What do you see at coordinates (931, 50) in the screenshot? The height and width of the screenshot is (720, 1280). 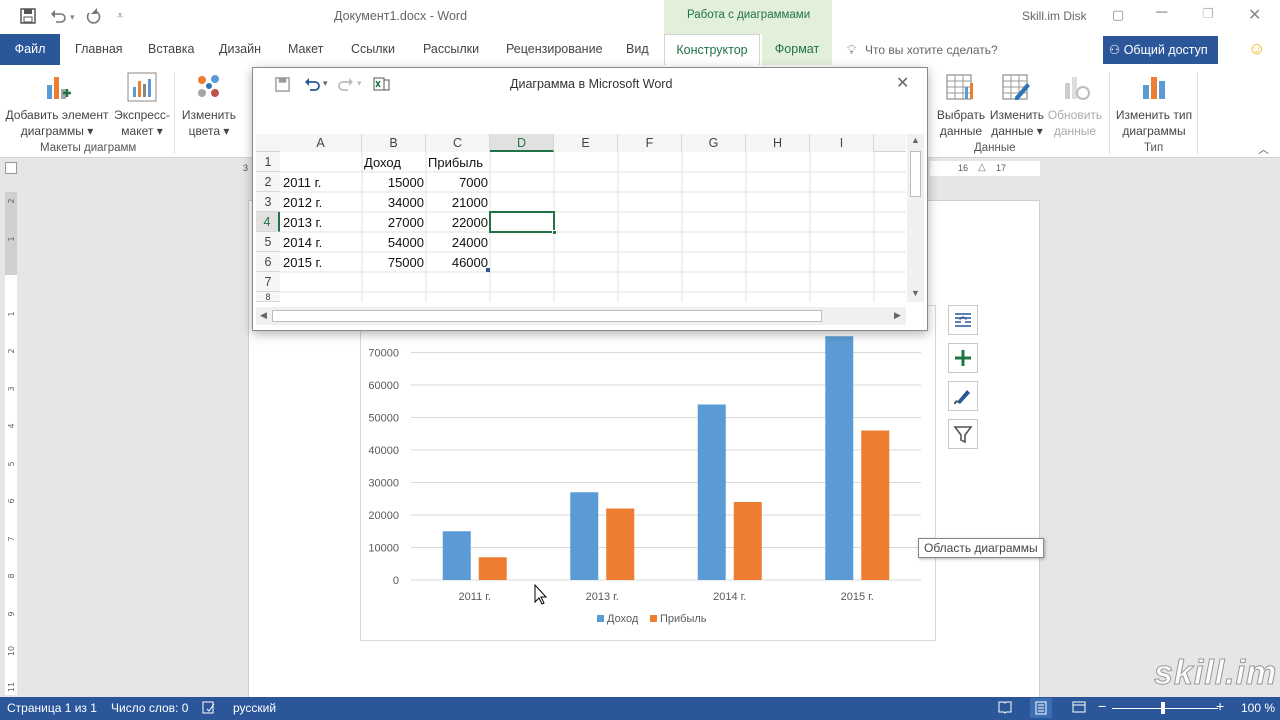 I see `tell-me-input: Что вы хотите сделать?` at bounding box center [931, 50].